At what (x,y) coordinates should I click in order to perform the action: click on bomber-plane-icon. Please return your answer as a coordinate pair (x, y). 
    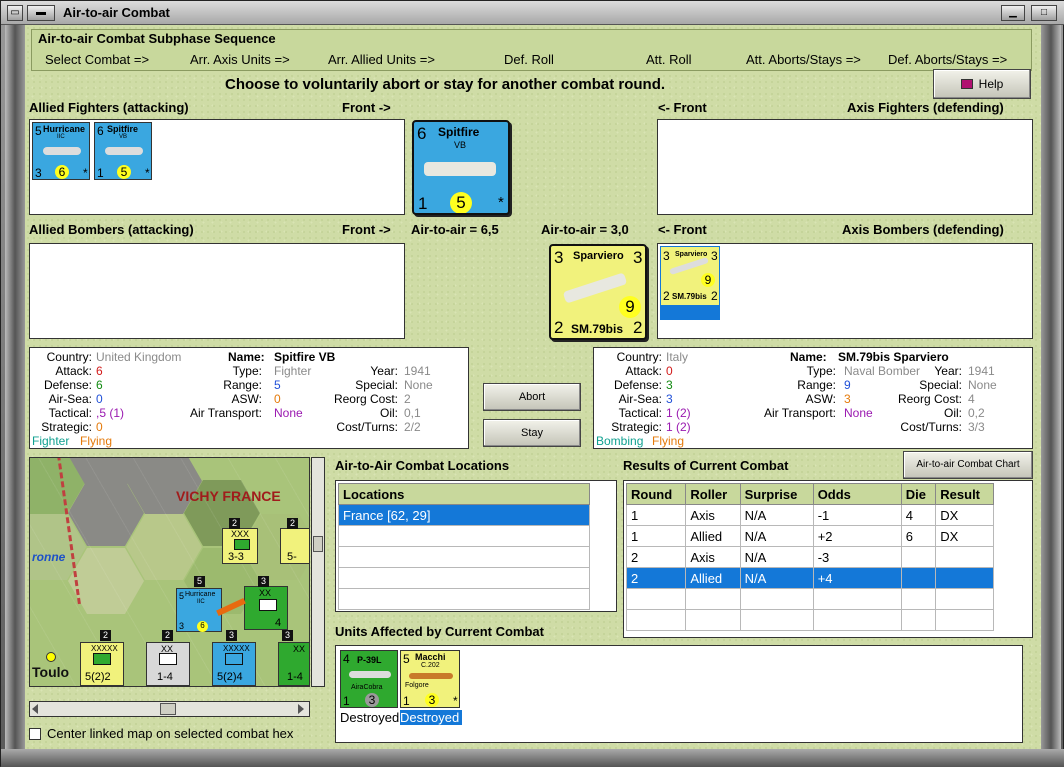
    Looking at the image, I should click on (689, 266).